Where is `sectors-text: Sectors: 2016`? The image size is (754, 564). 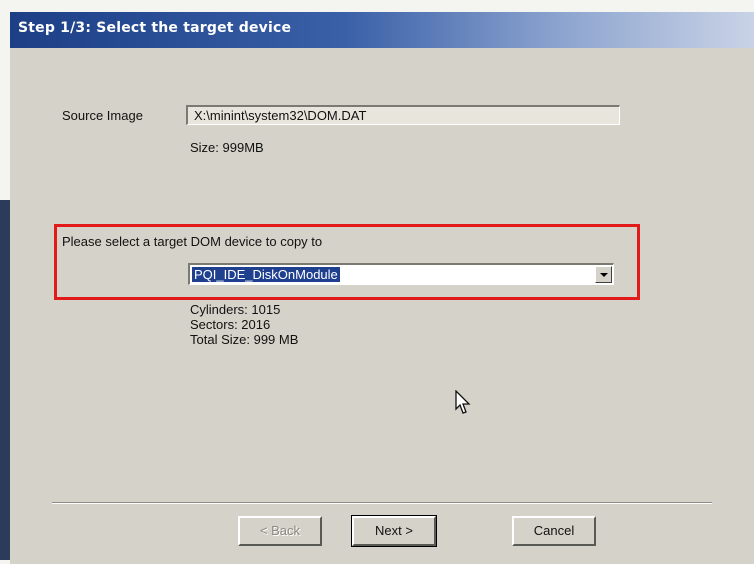
sectors-text: Sectors: 2016 is located at coordinates (230, 324).